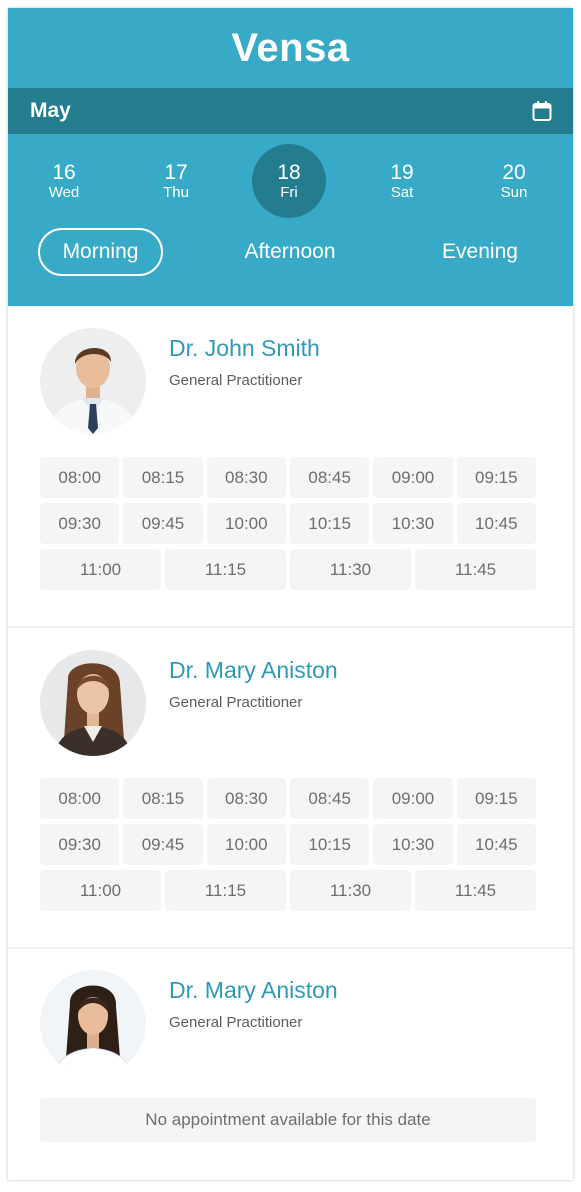 The image size is (581, 1192). I want to click on day-number: 16, so click(64, 172).